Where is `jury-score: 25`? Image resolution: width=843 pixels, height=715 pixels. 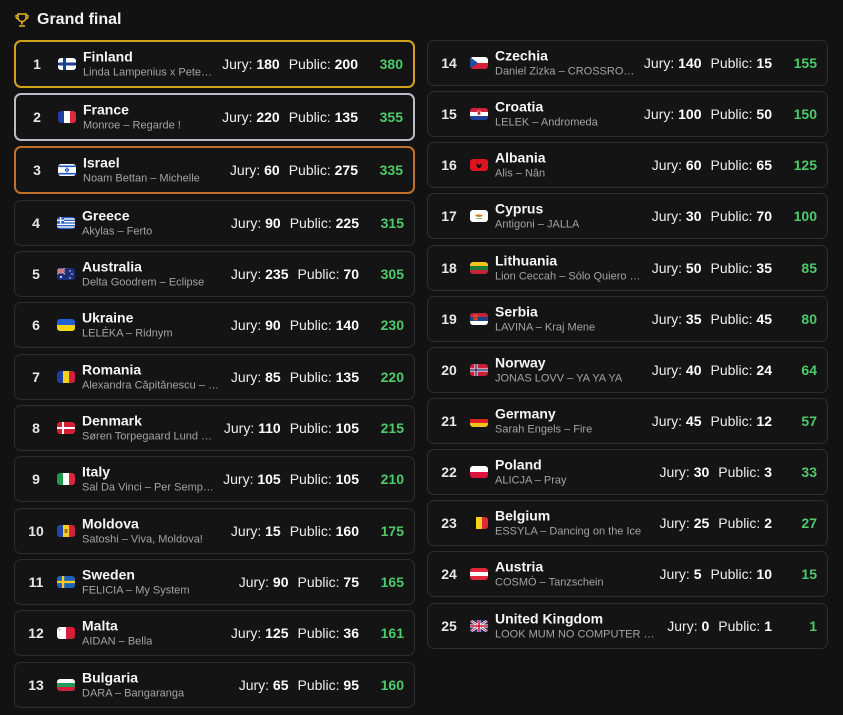 jury-score: 25 is located at coordinates (701, 523).